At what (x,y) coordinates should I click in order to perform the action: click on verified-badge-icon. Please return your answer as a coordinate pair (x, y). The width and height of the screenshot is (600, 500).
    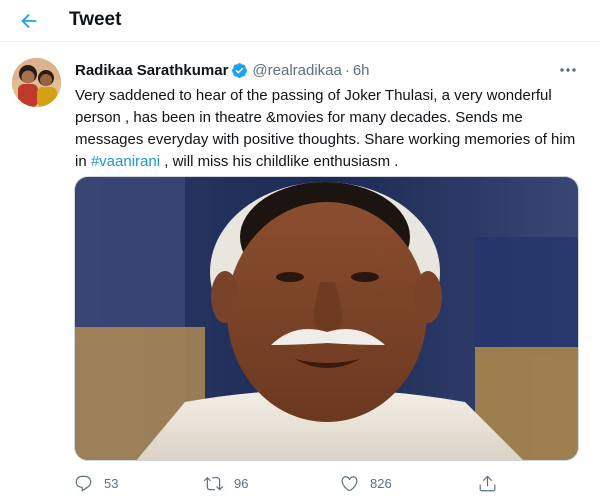
    Looking at the image, I should click on (239, 70).